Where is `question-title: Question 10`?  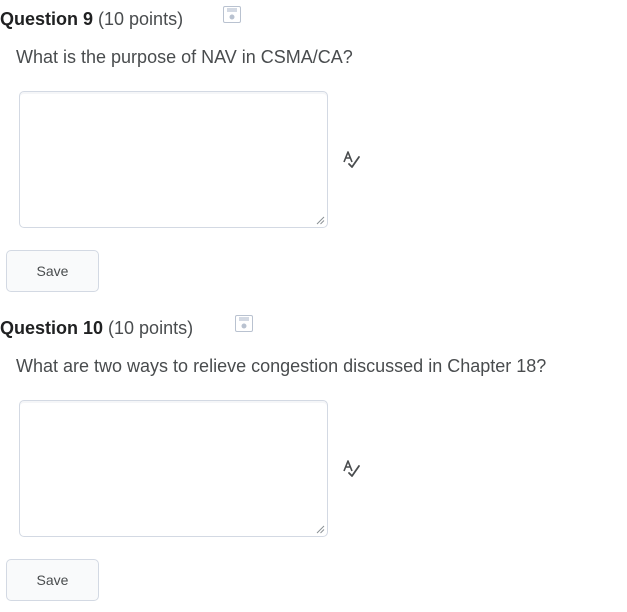
question-title: Question 10 is located at coordinates (52, 327).